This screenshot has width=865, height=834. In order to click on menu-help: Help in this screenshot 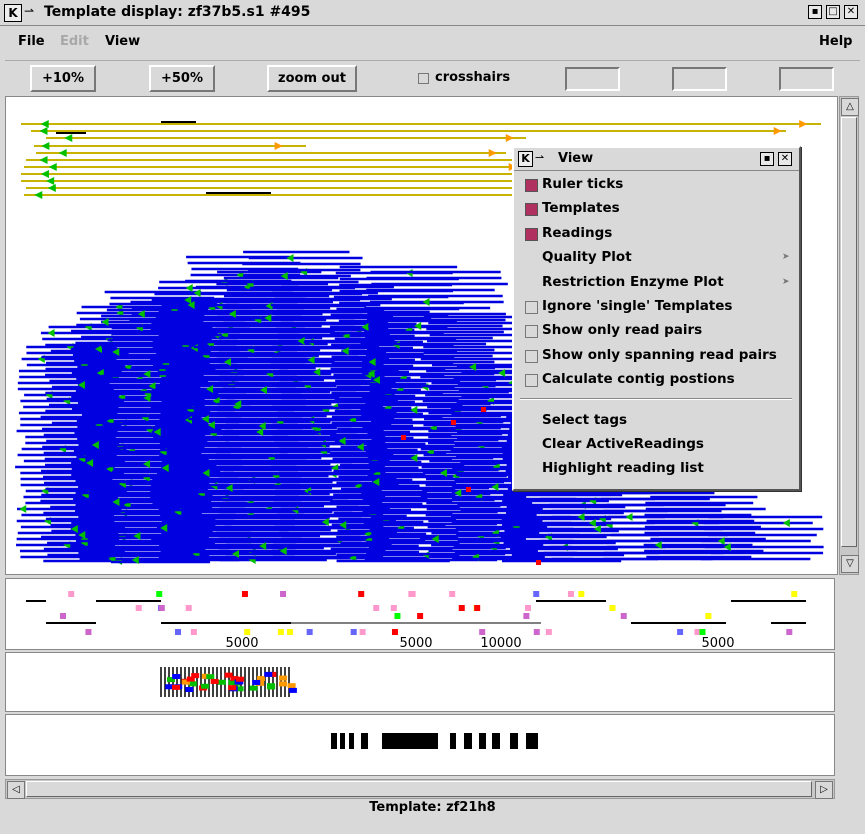, I will do `click(835, 41)`.